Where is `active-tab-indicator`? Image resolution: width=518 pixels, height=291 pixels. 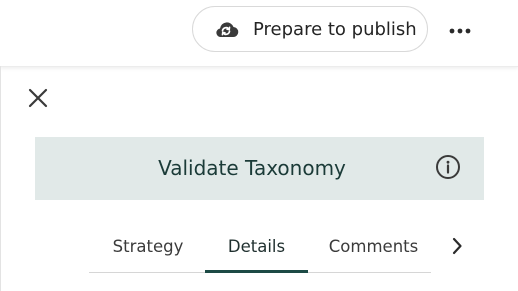
active-tab-indicator is located at coordinates (256, 271).